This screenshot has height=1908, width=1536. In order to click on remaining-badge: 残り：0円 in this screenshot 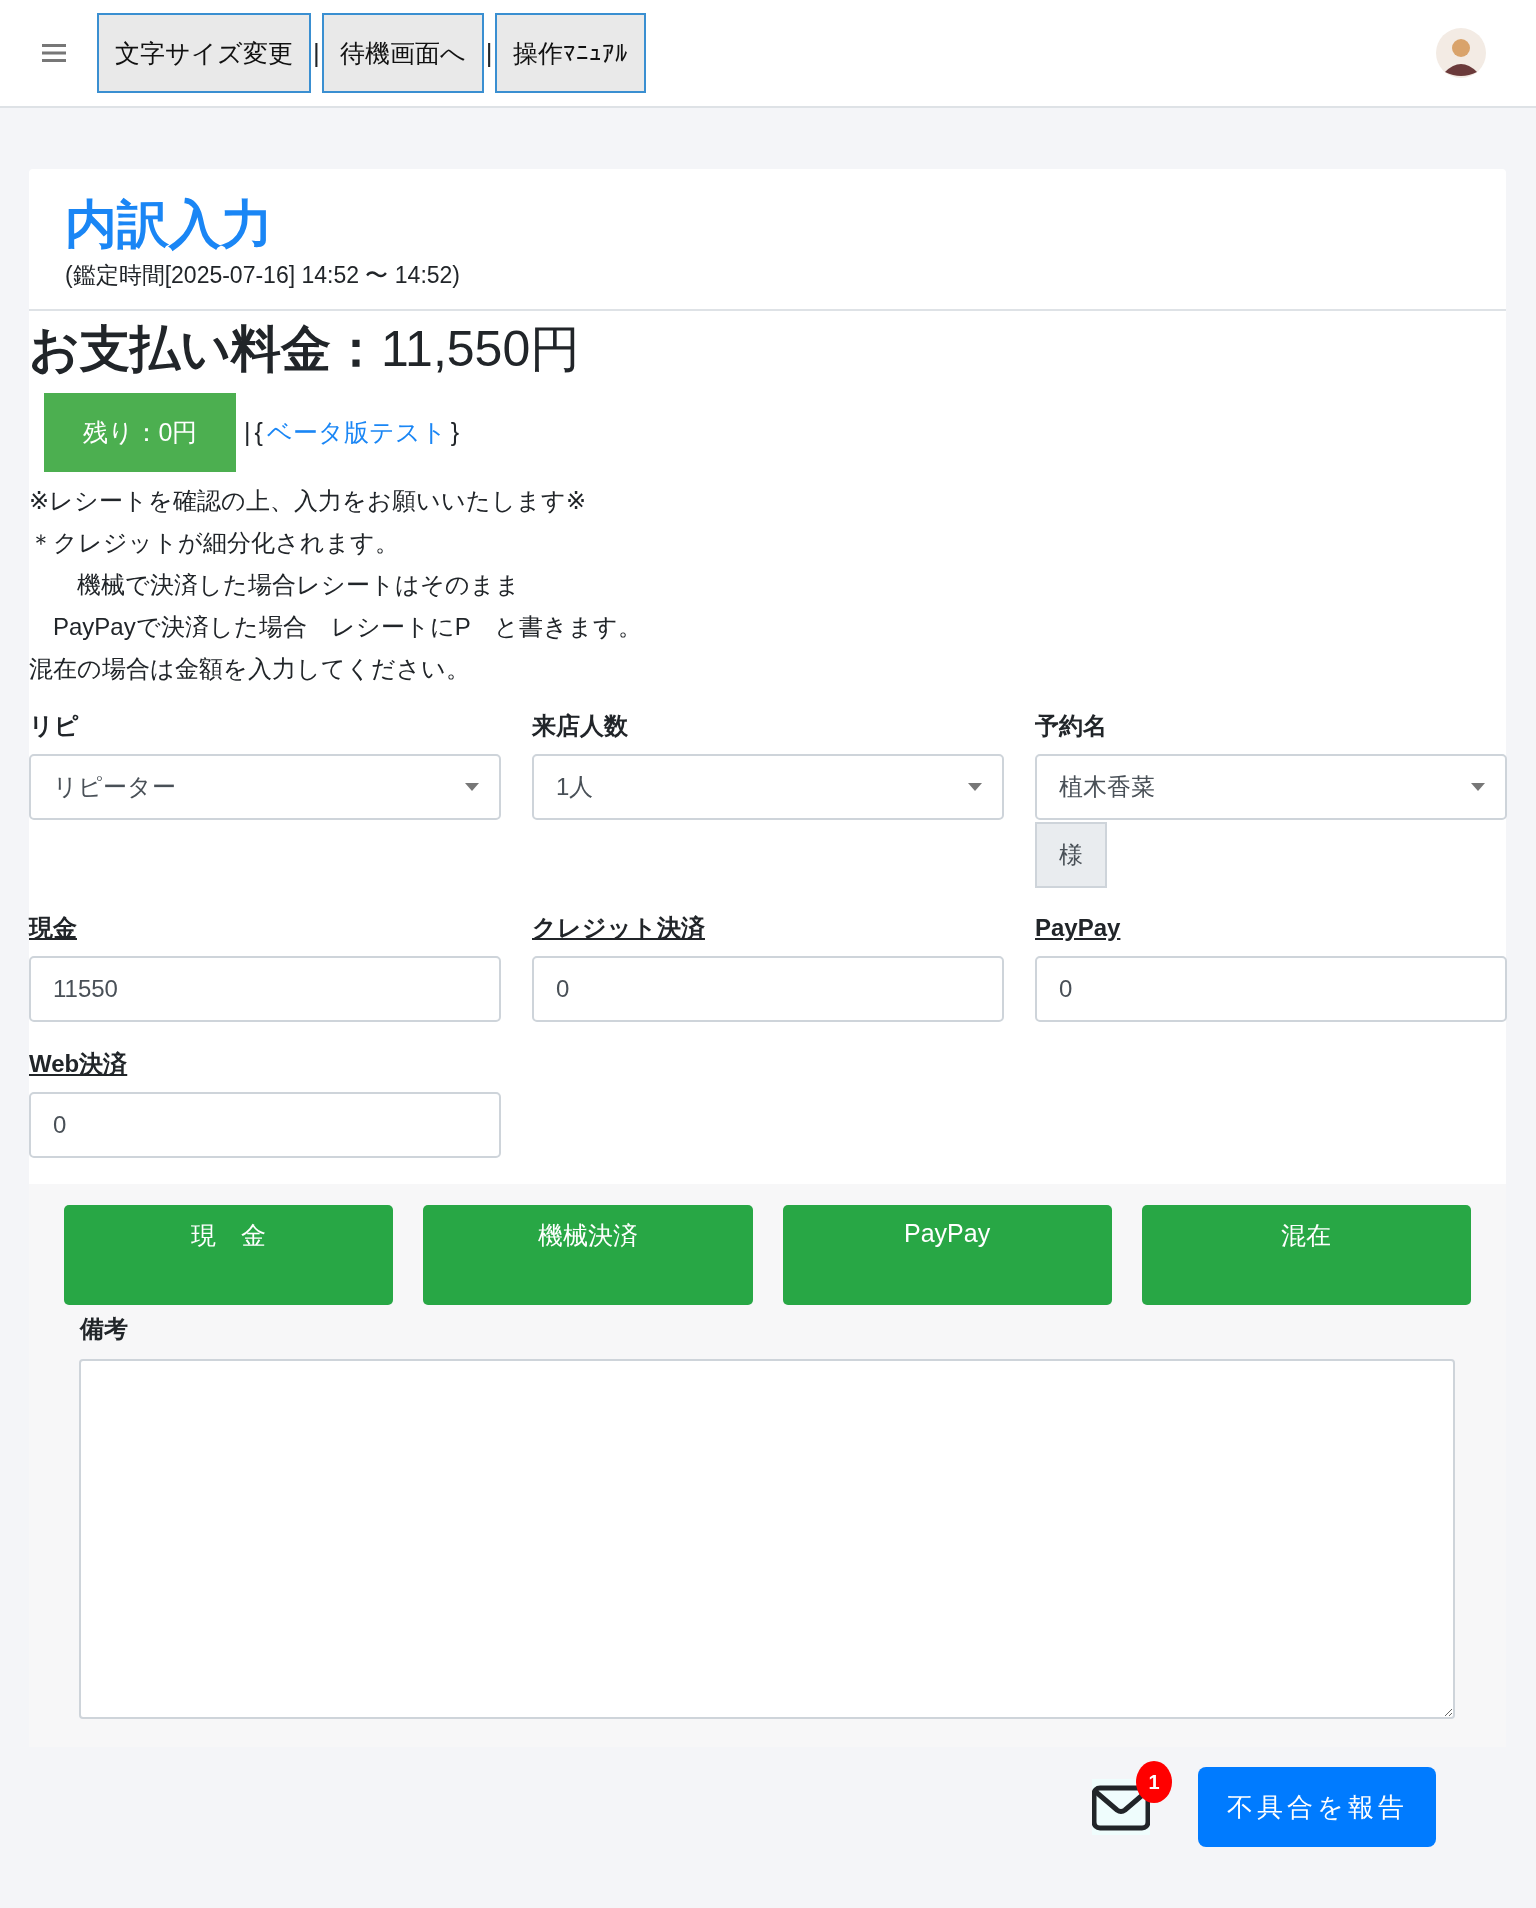, I will do `click(140, 432)`.